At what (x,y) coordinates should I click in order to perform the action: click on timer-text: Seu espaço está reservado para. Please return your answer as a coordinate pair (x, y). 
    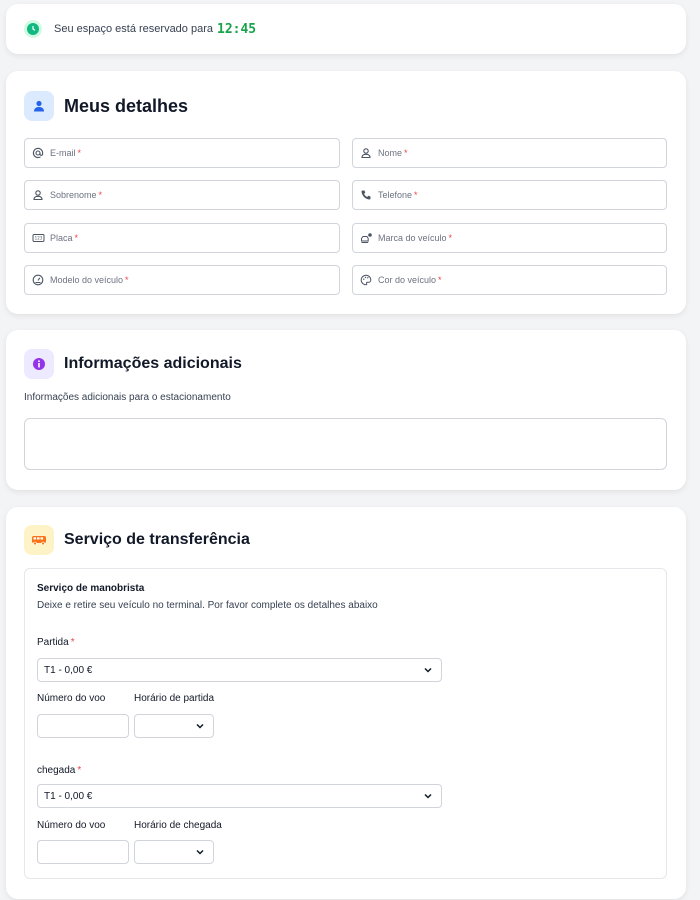
    Looking at the image, I should click on (133, 29).